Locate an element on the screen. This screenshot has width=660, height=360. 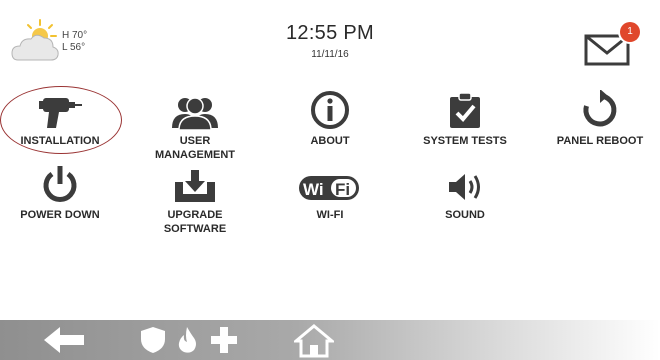
info-icon is located at coordinates (330, 110).